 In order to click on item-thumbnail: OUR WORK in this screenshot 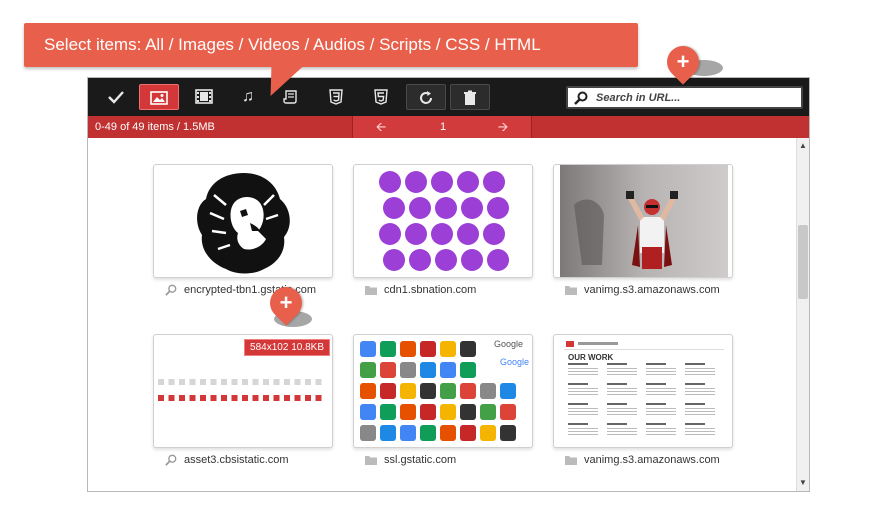, I will do `click(643, 391)`.